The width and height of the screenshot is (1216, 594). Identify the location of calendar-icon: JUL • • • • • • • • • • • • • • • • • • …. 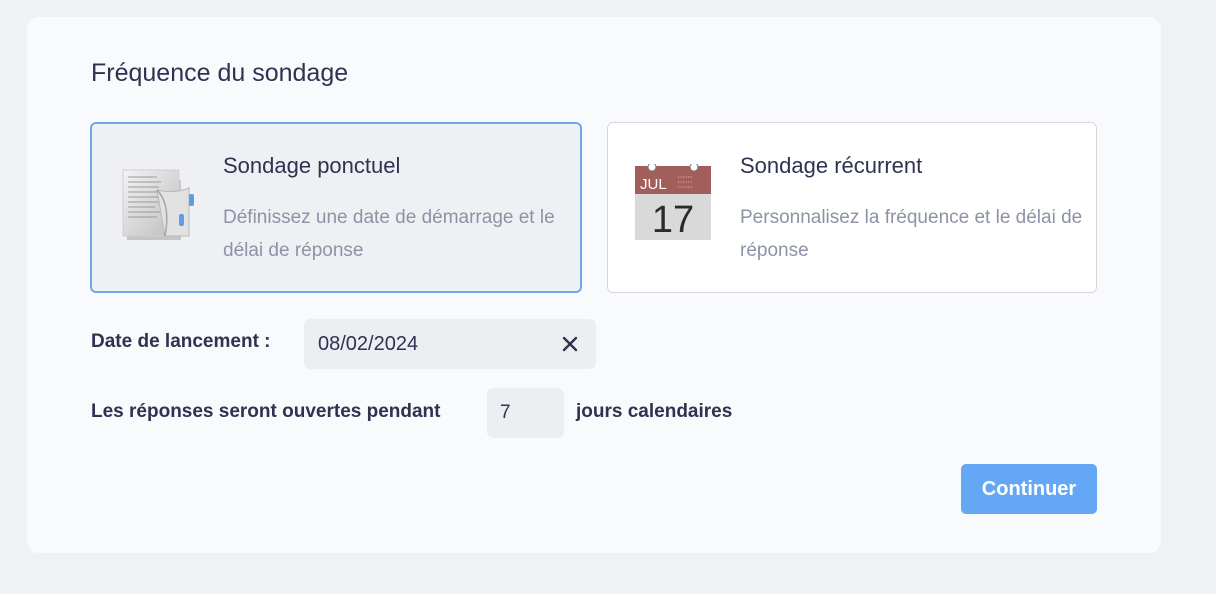
(673, 202).